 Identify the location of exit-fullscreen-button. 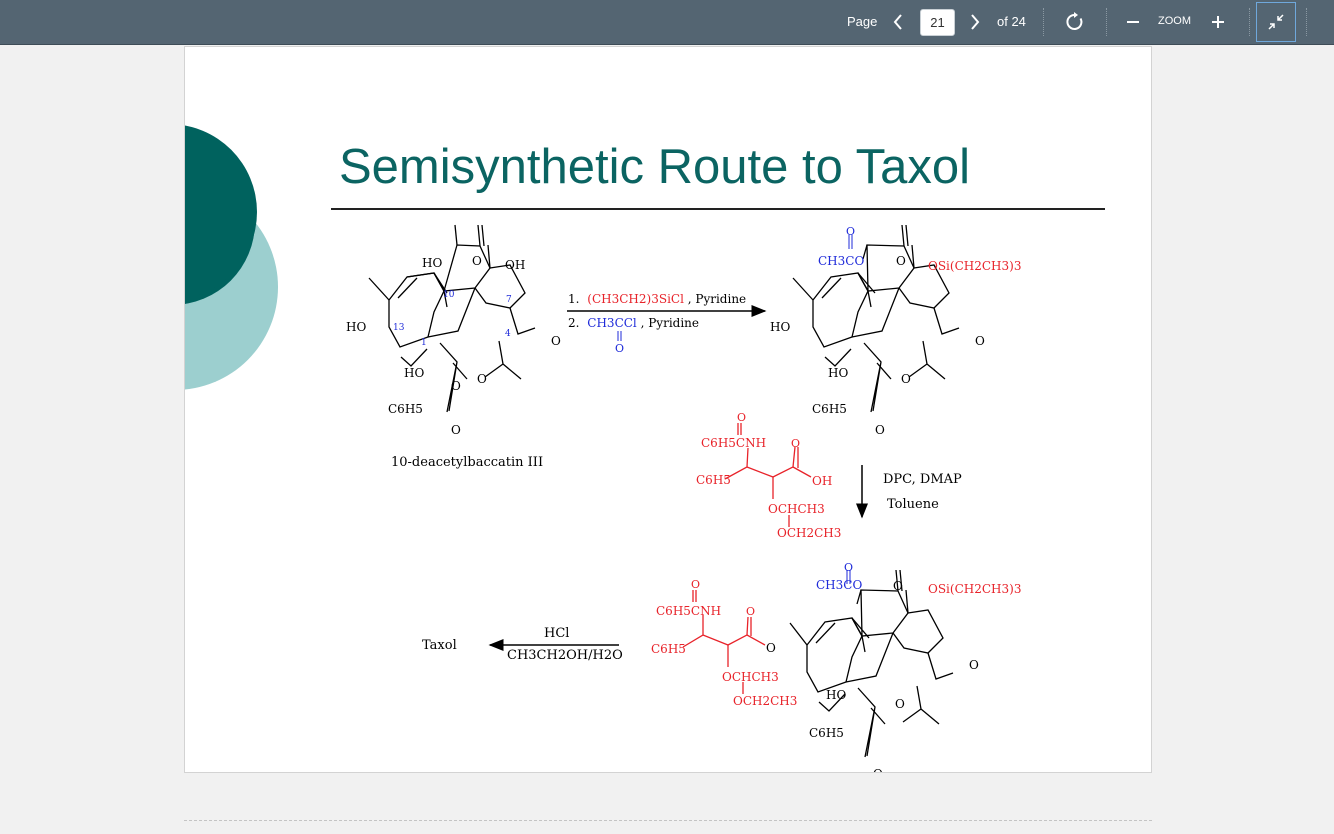
(1276, 22).